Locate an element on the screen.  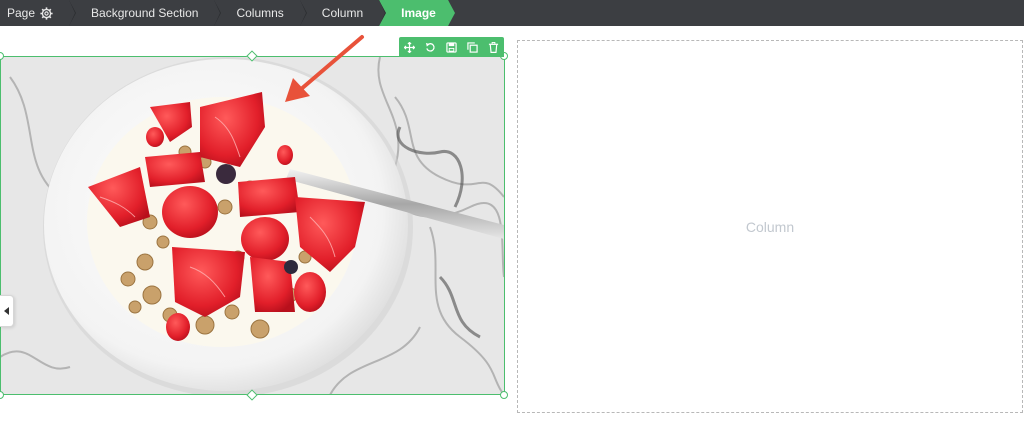
save-icon is located at coordinates (451, 47).